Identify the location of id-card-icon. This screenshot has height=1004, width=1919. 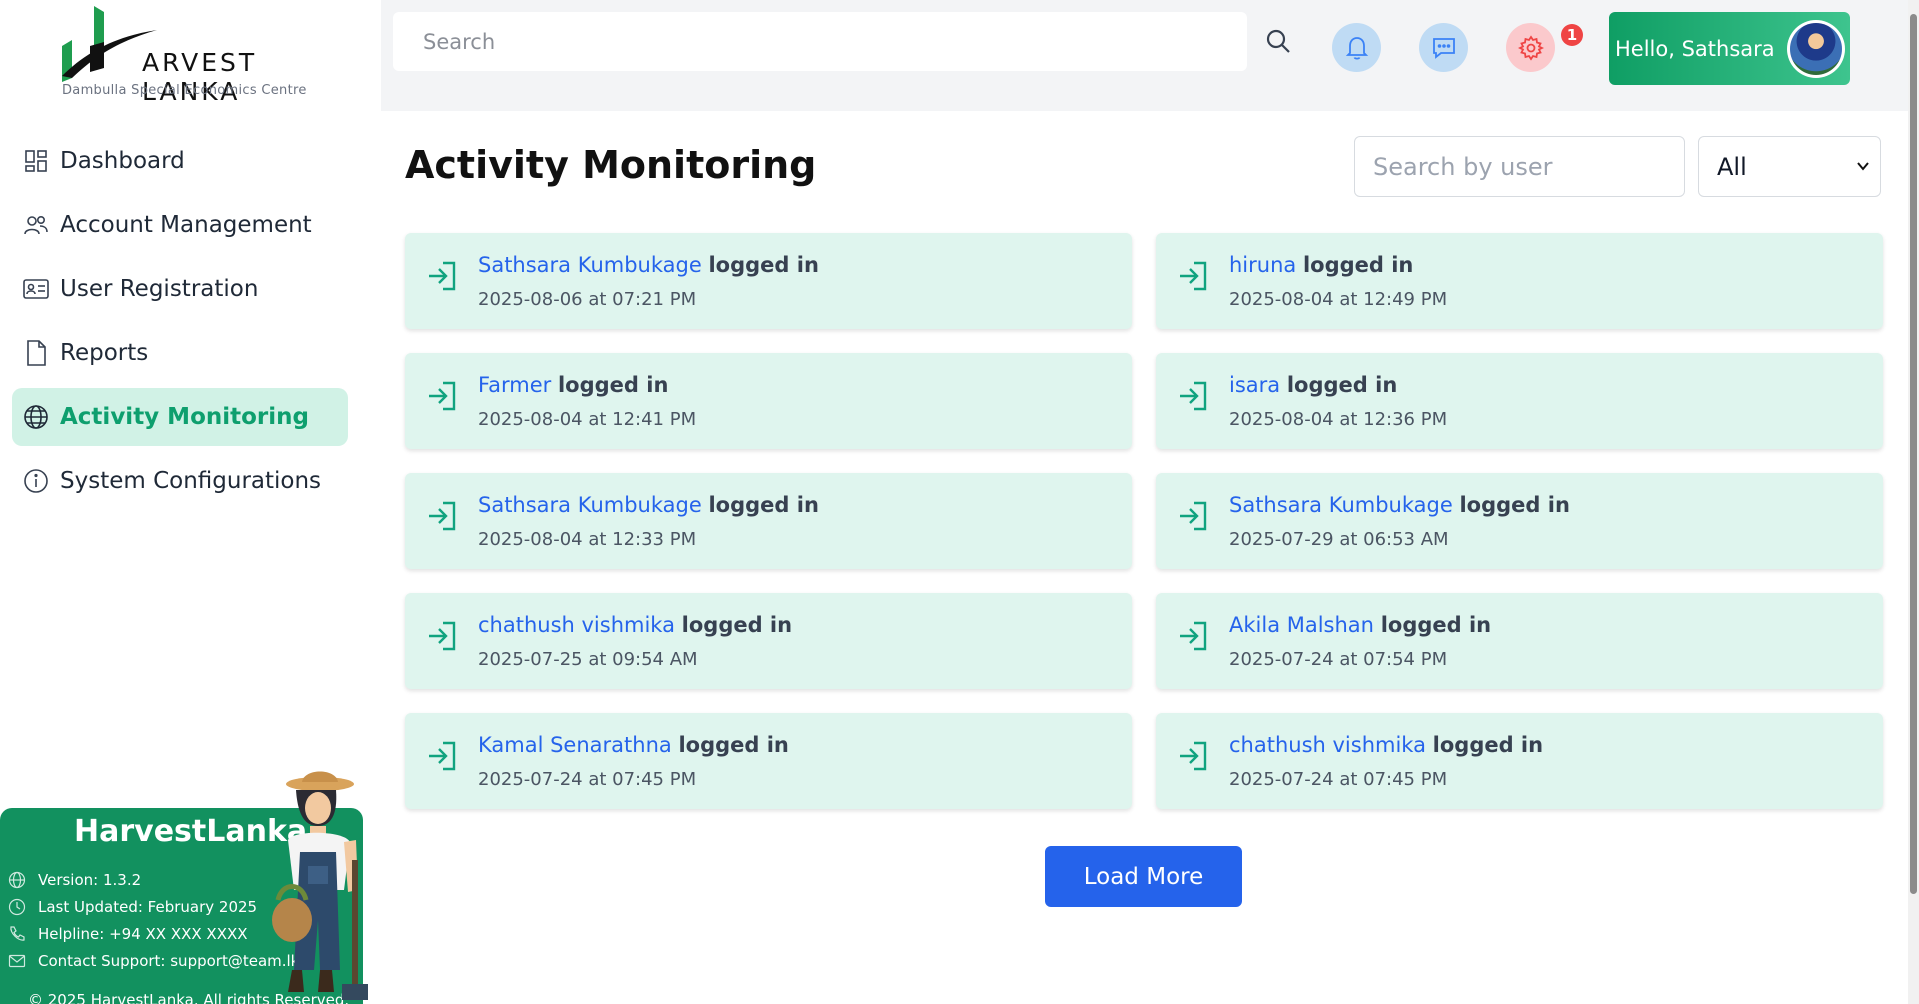
(36, 289).